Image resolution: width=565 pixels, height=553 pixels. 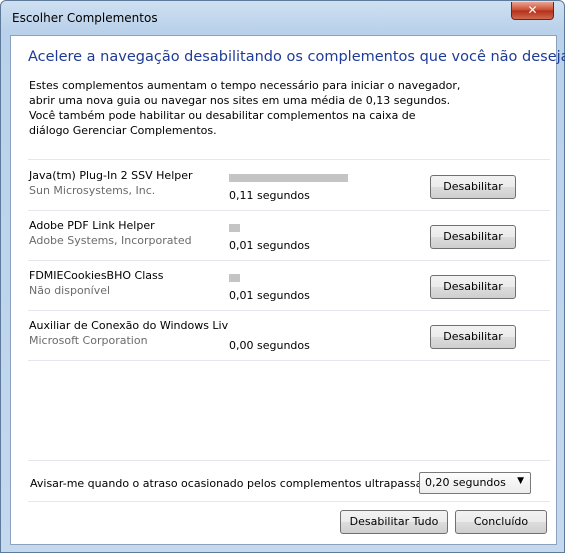 What do you see at coordinates (269, 345) in the screenshot?
I see `addon-load-time: 0,00 segundos` at bounding box center [269, 345].